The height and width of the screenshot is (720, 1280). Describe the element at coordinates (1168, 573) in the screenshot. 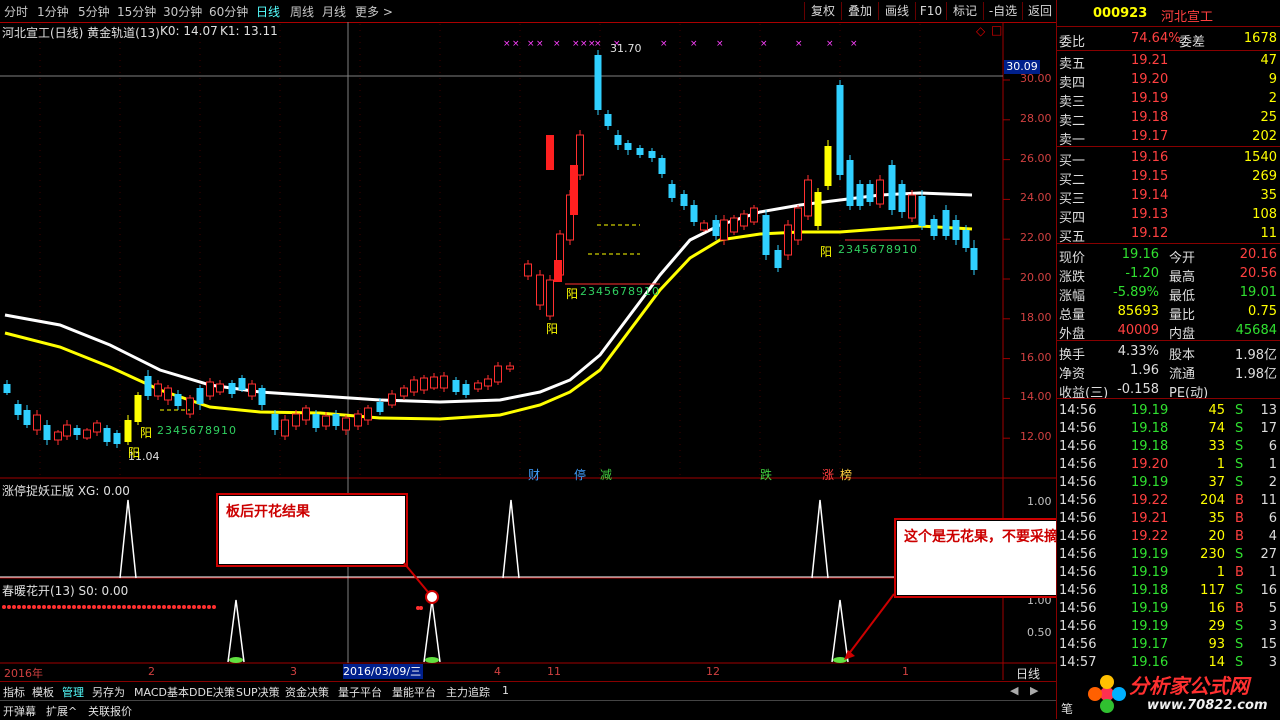

I see `tick-row: 14:56 19.19 1 B 1` at that location.